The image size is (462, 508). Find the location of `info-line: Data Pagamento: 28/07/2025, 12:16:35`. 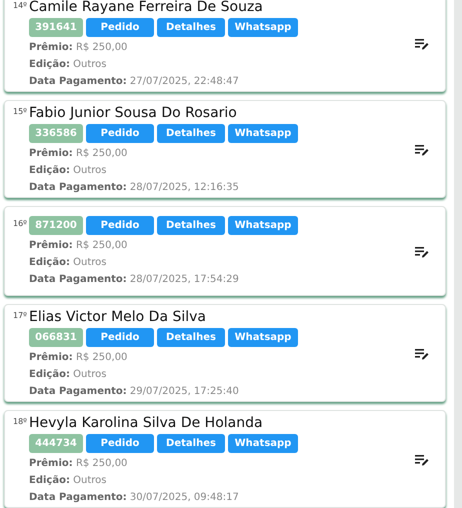

info-line: Data Pagamento: 28/07/2025, 12:16:35 is located at coordinates (134, 188).